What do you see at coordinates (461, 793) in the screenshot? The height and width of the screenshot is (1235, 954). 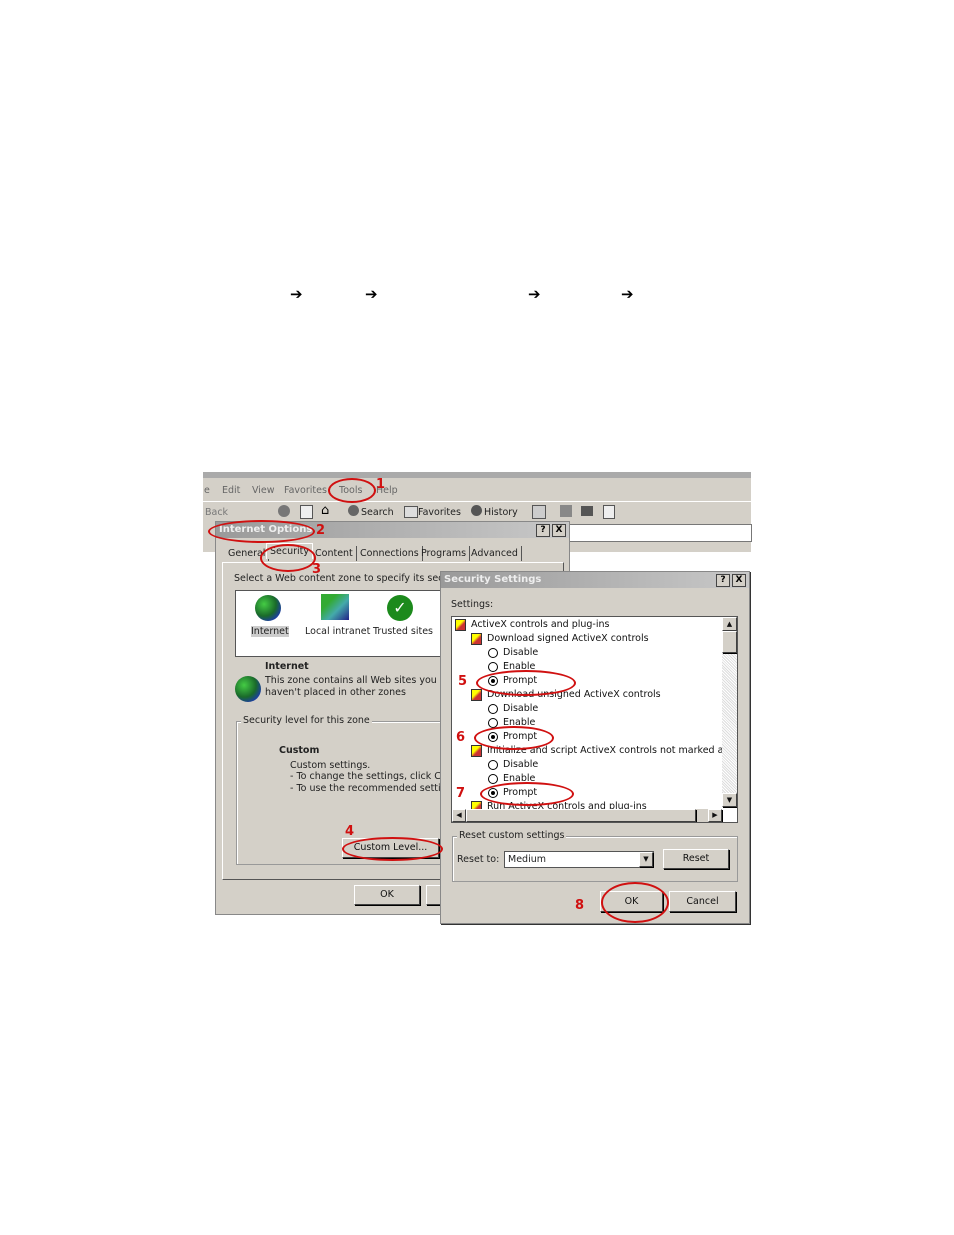 I see `step-number: 7` at bounding box center [461, 793].